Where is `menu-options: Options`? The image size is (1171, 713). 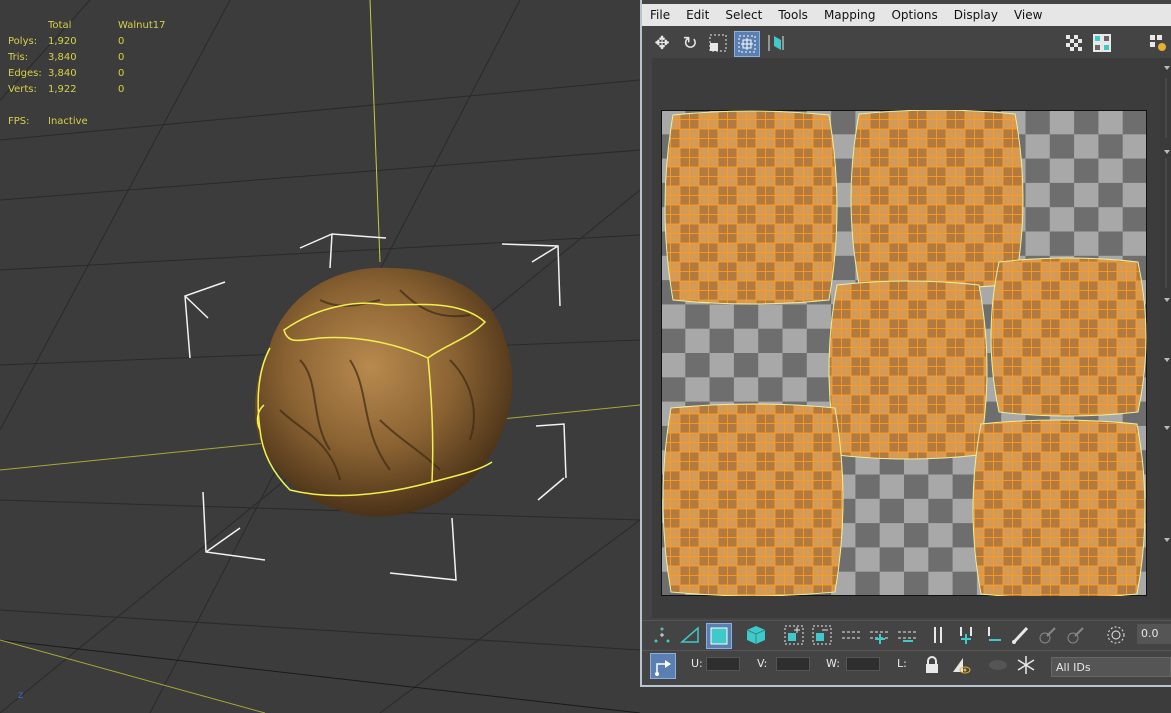
menu-options: Options is located at coordinates (914, 15).